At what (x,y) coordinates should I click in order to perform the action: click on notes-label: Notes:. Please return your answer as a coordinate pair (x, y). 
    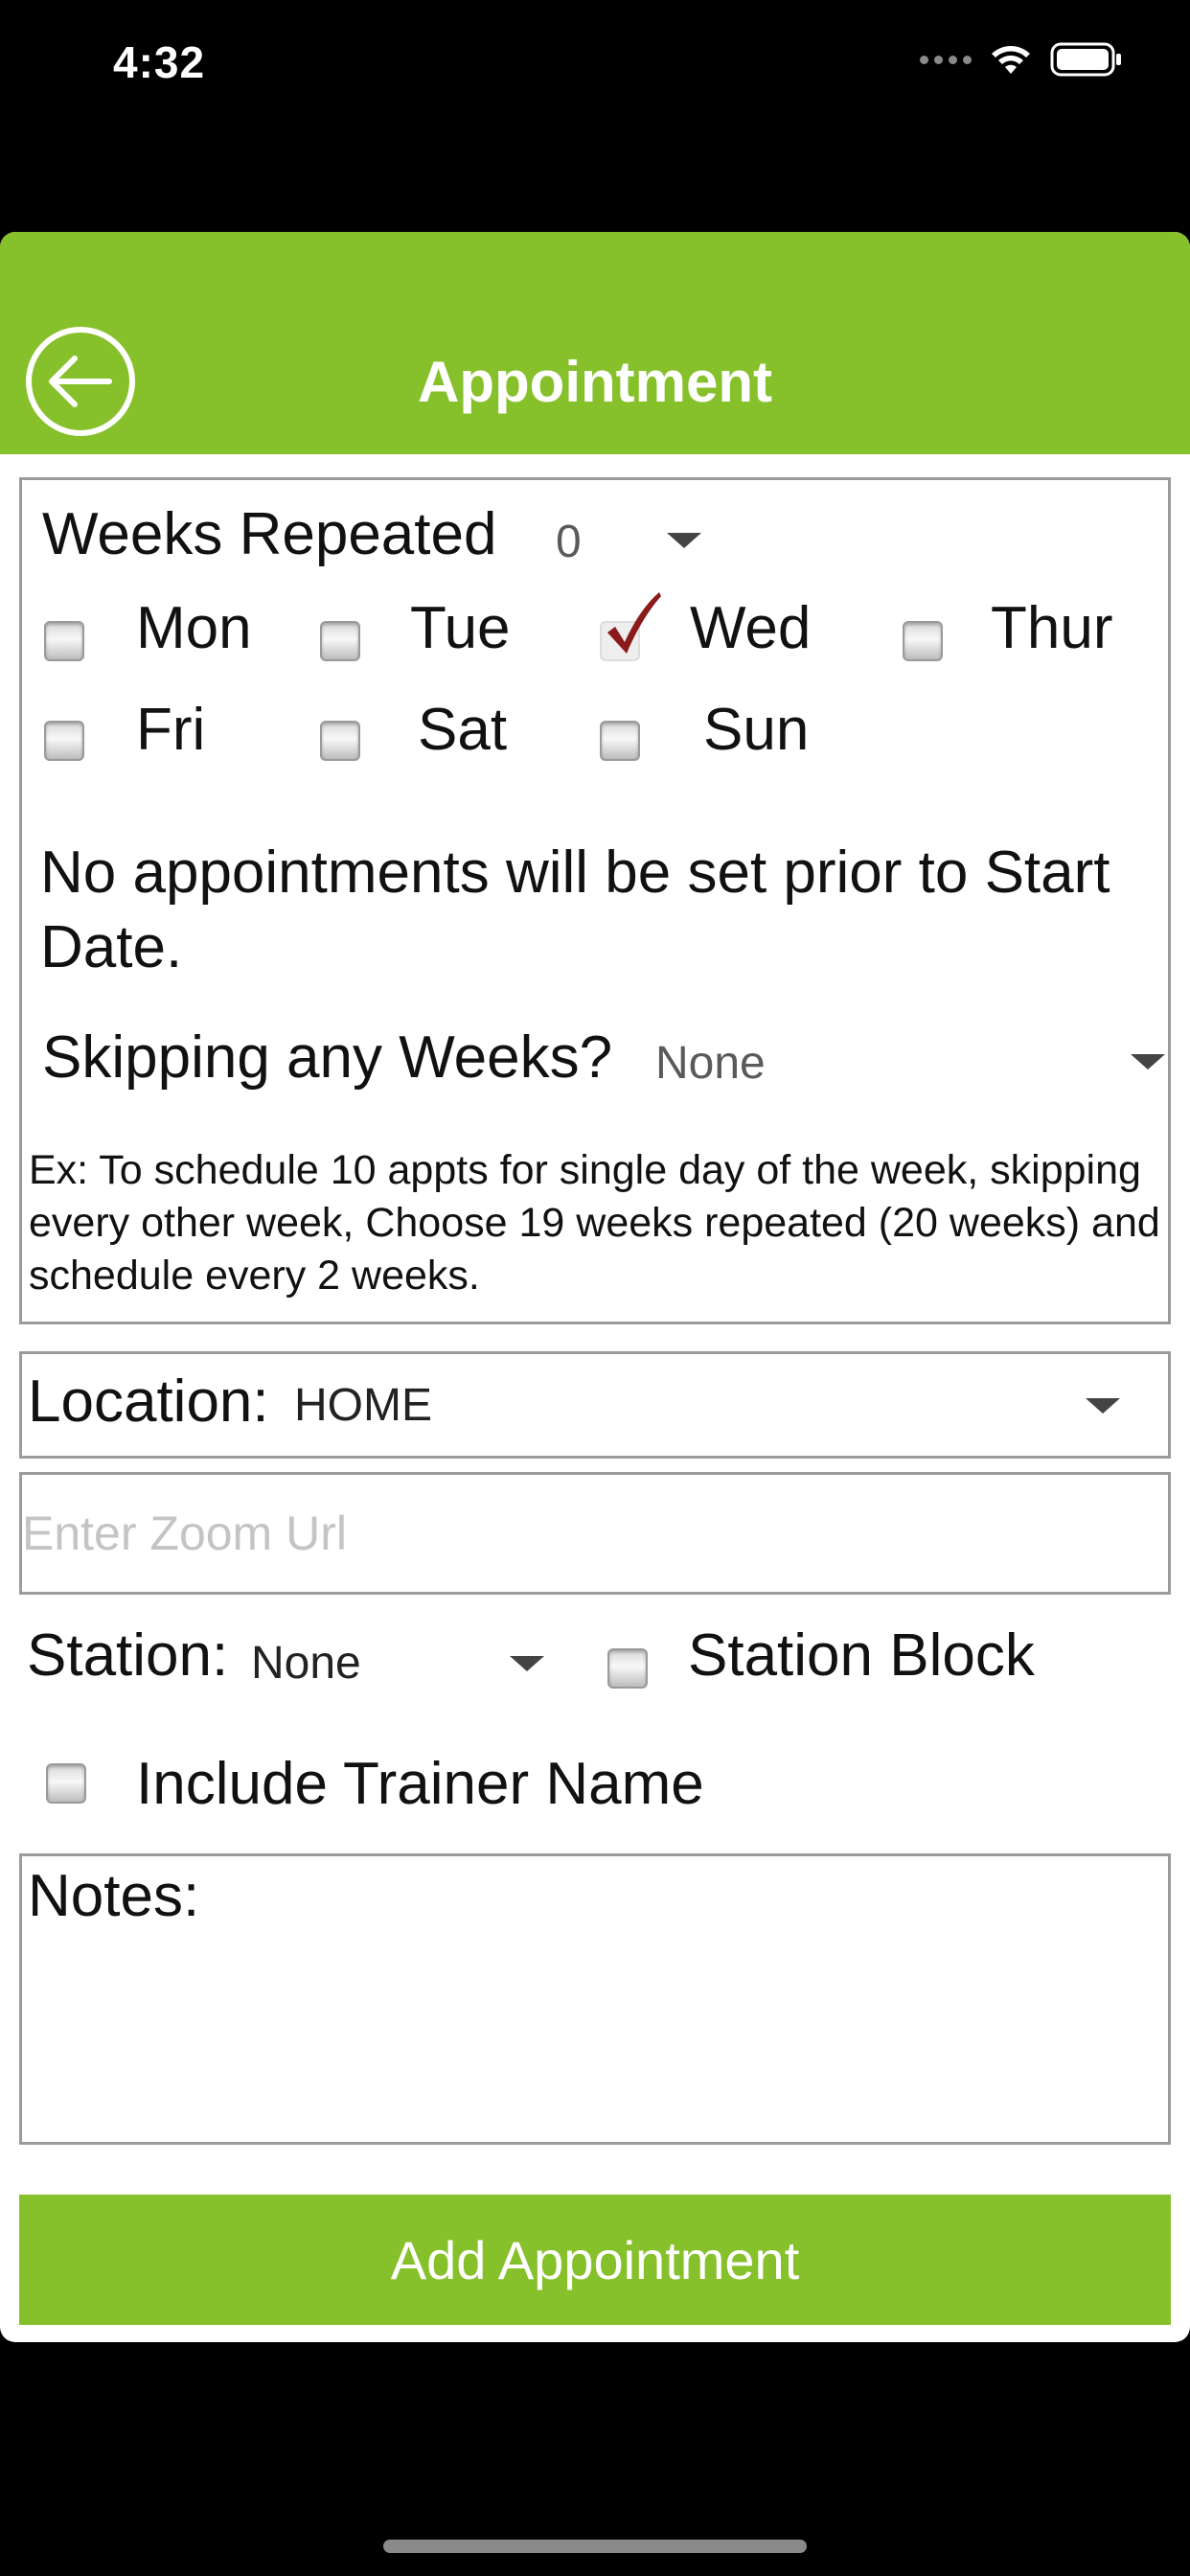
    Looking at the image, I should click on (114, 1896).